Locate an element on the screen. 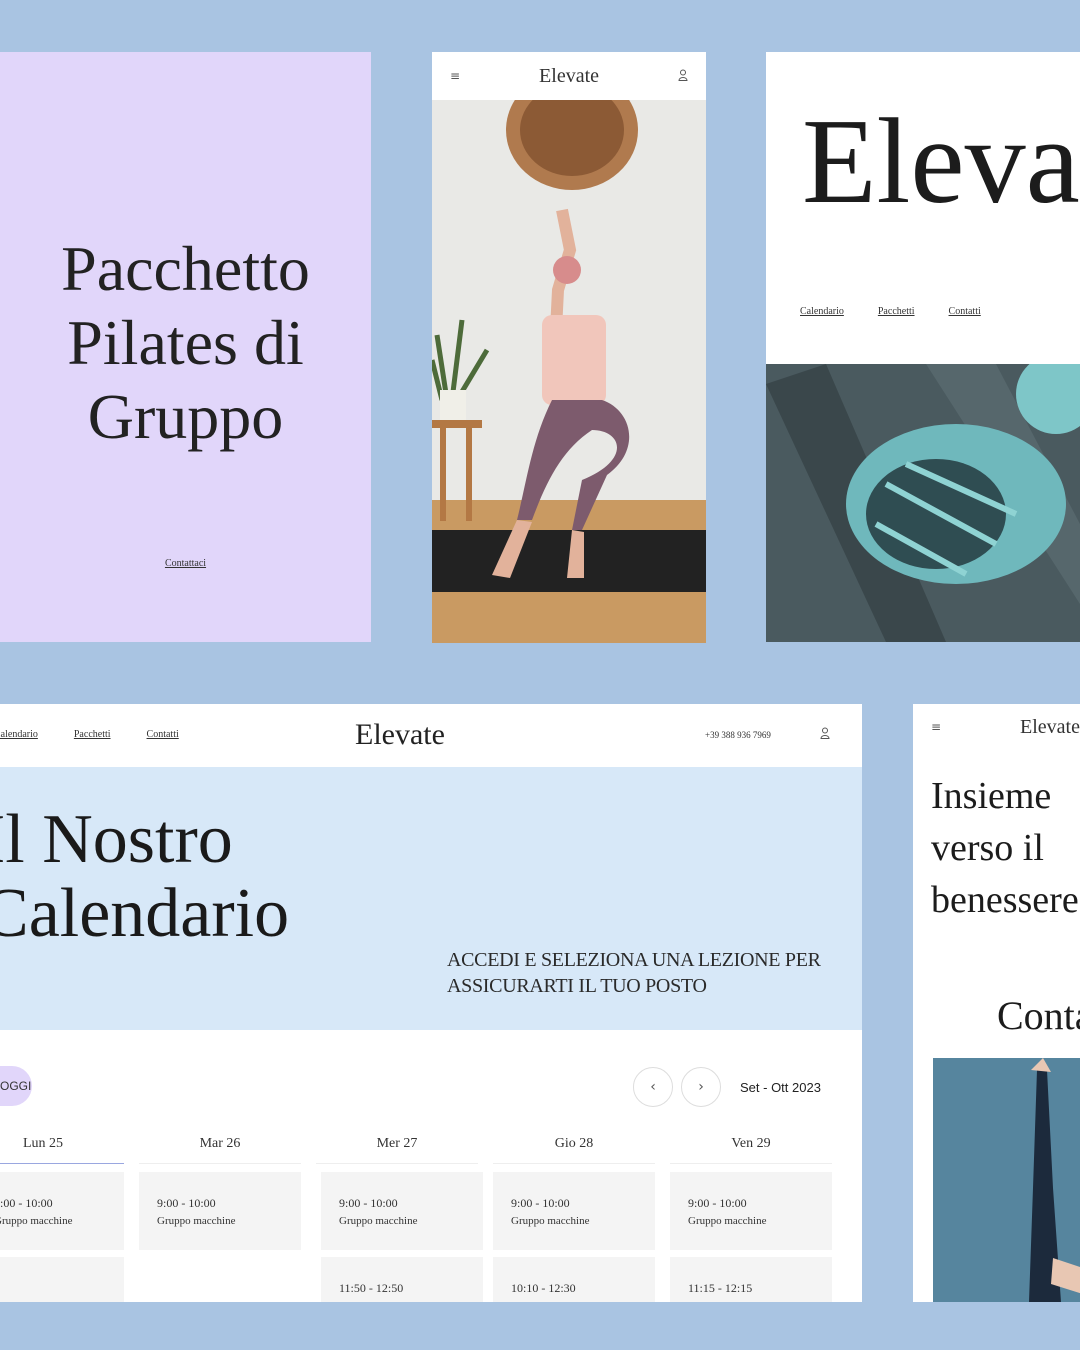 This screenshot has height=1350, width=1080. day-header: Lun 25 is located at coordinates (62, 1150).